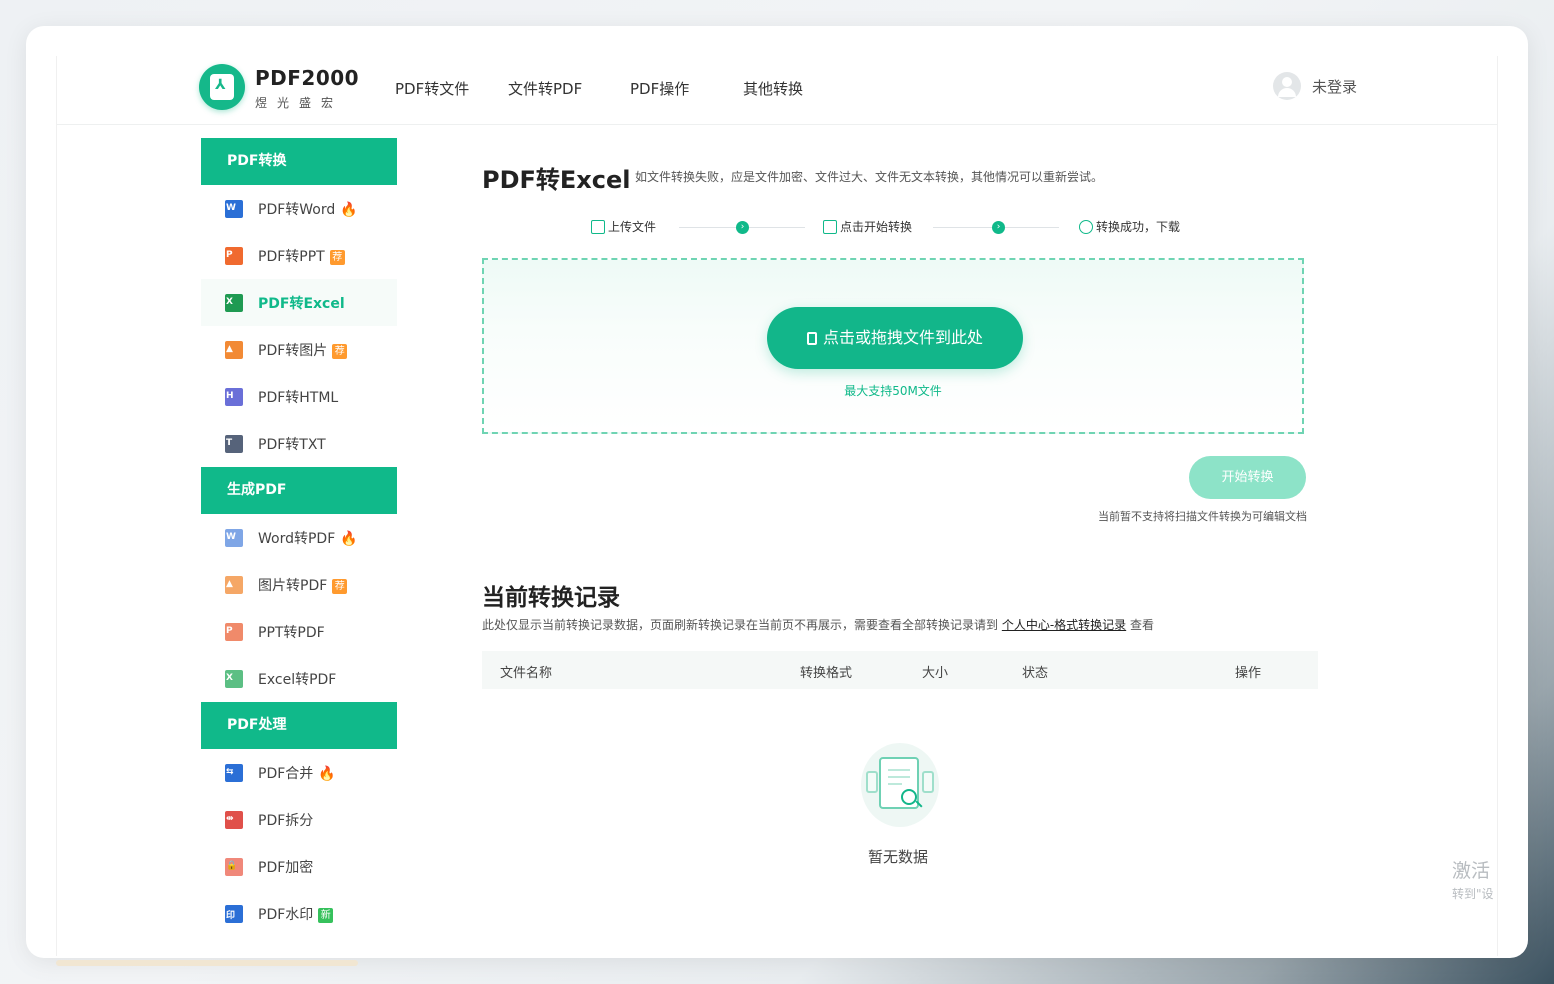 The image size is (1554, 984). I want to click on sidebar-section-title: 生成PDF, so click(299, 490).